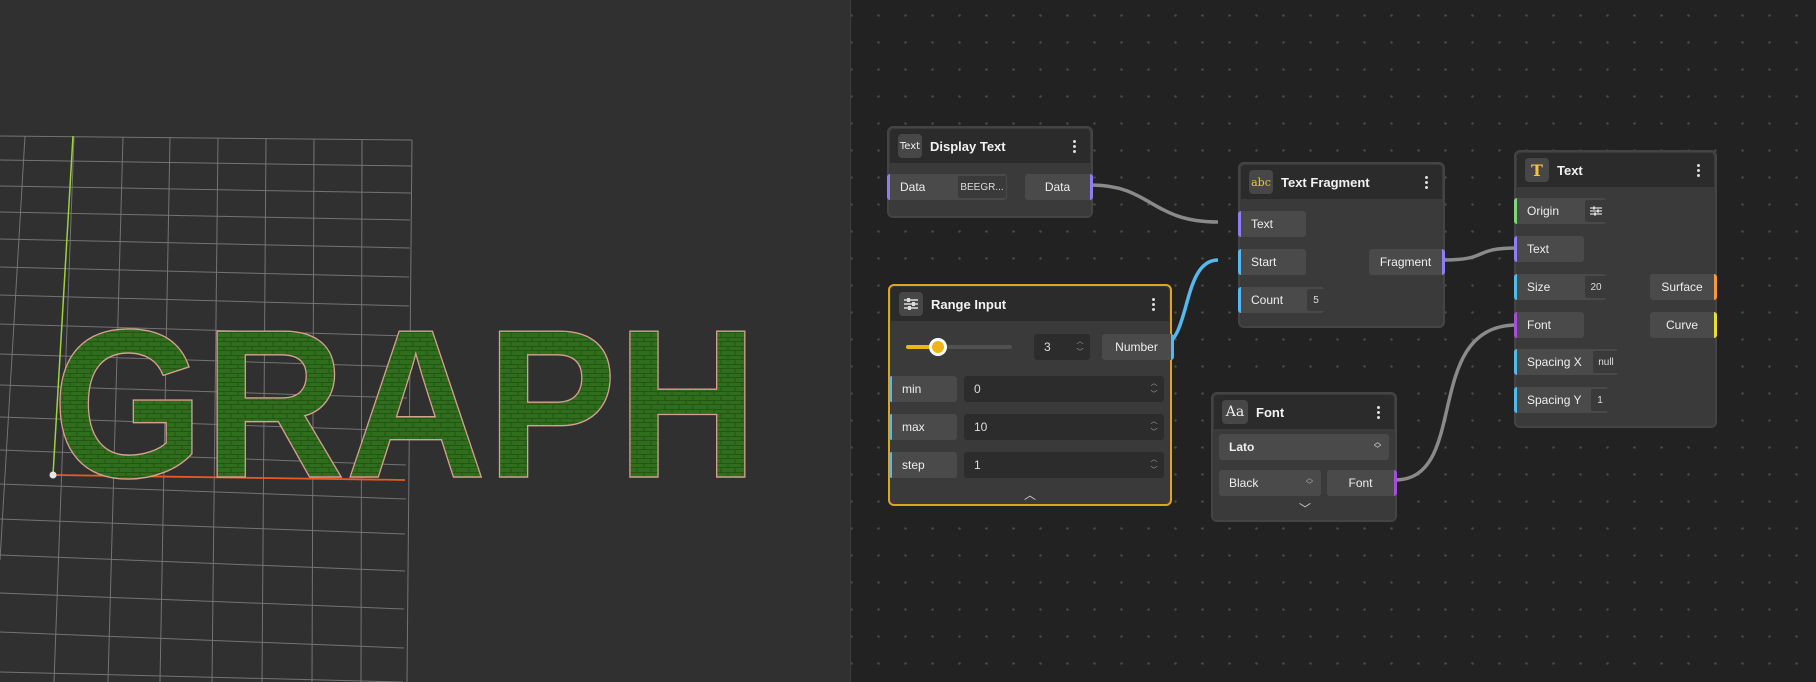 This screenshot has width=1816, height=682. Describe the element at coordinates (1080, 347) in the screenshot. I see `range-value-stepper: ︿ ﹀` at that location.